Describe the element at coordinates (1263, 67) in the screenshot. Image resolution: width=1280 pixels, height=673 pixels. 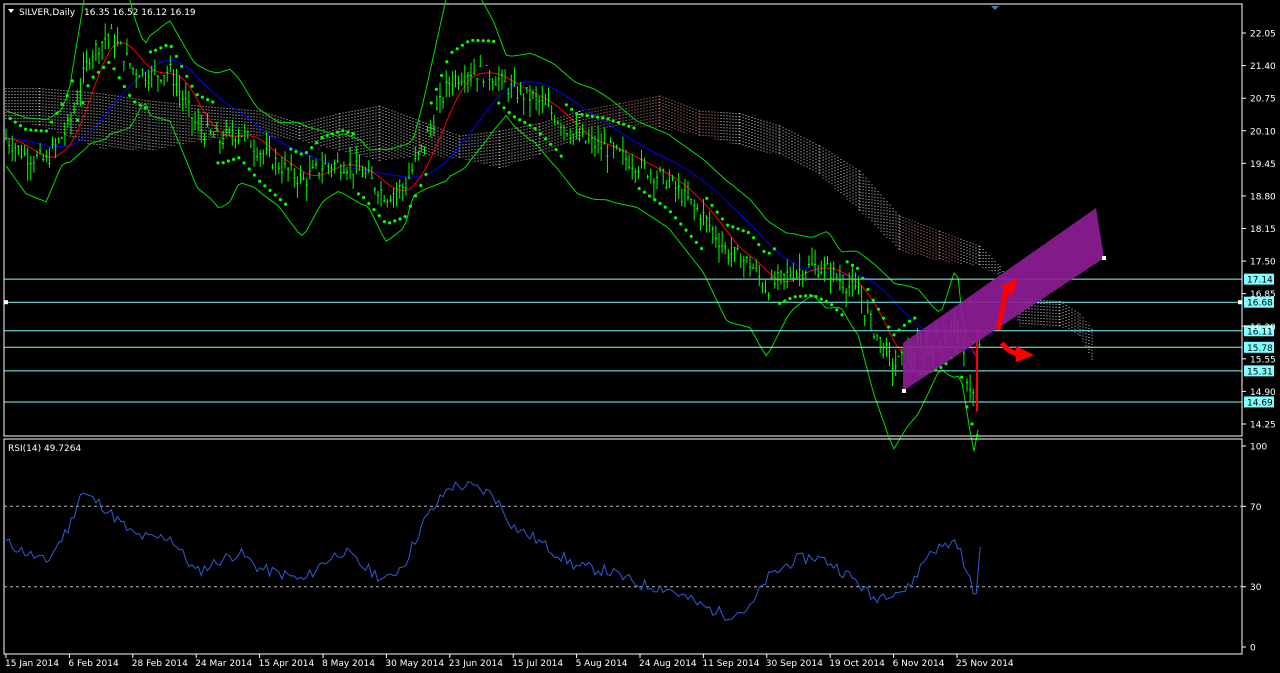
I see `price-tick-label: 21.40` at that location.